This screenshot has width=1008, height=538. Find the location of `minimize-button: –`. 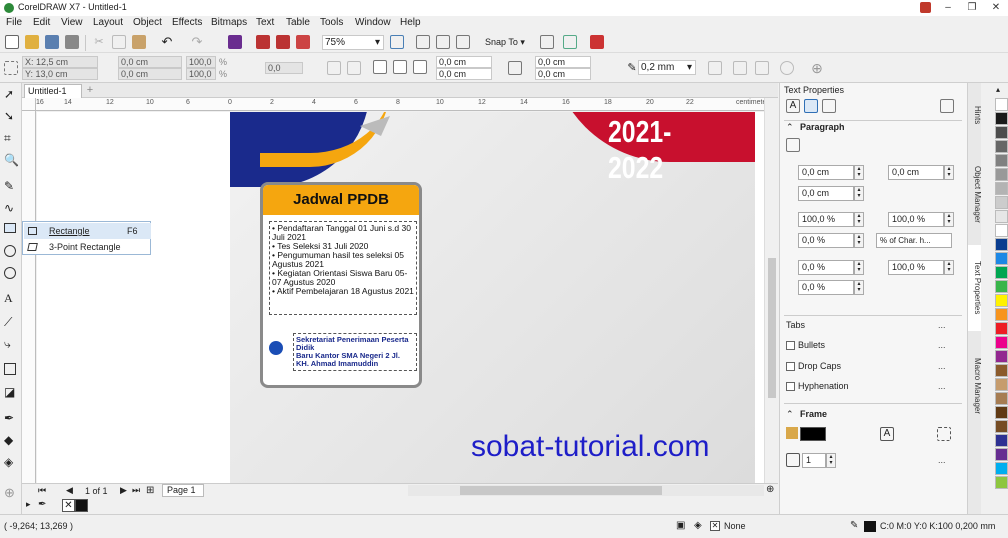

minimize-button: – is located at coordinates (948, 8).